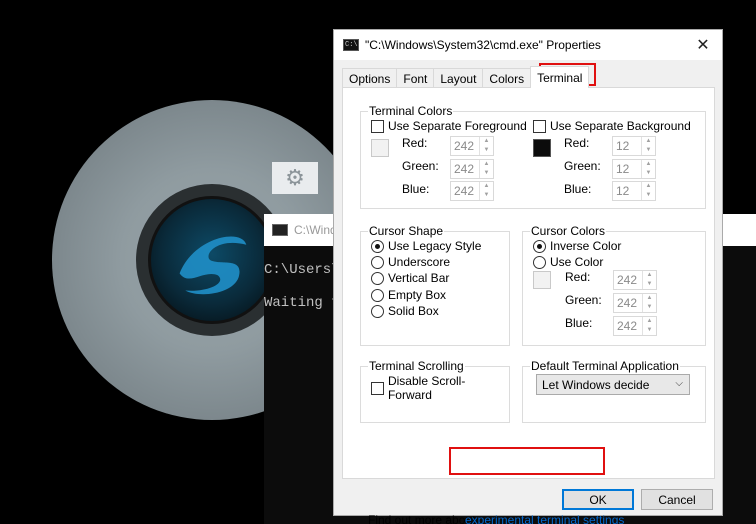  What do you see at coordinates (302, 303) in the screenshot?
I see `console-line: Waiting f` at bounding box center [302, 303].